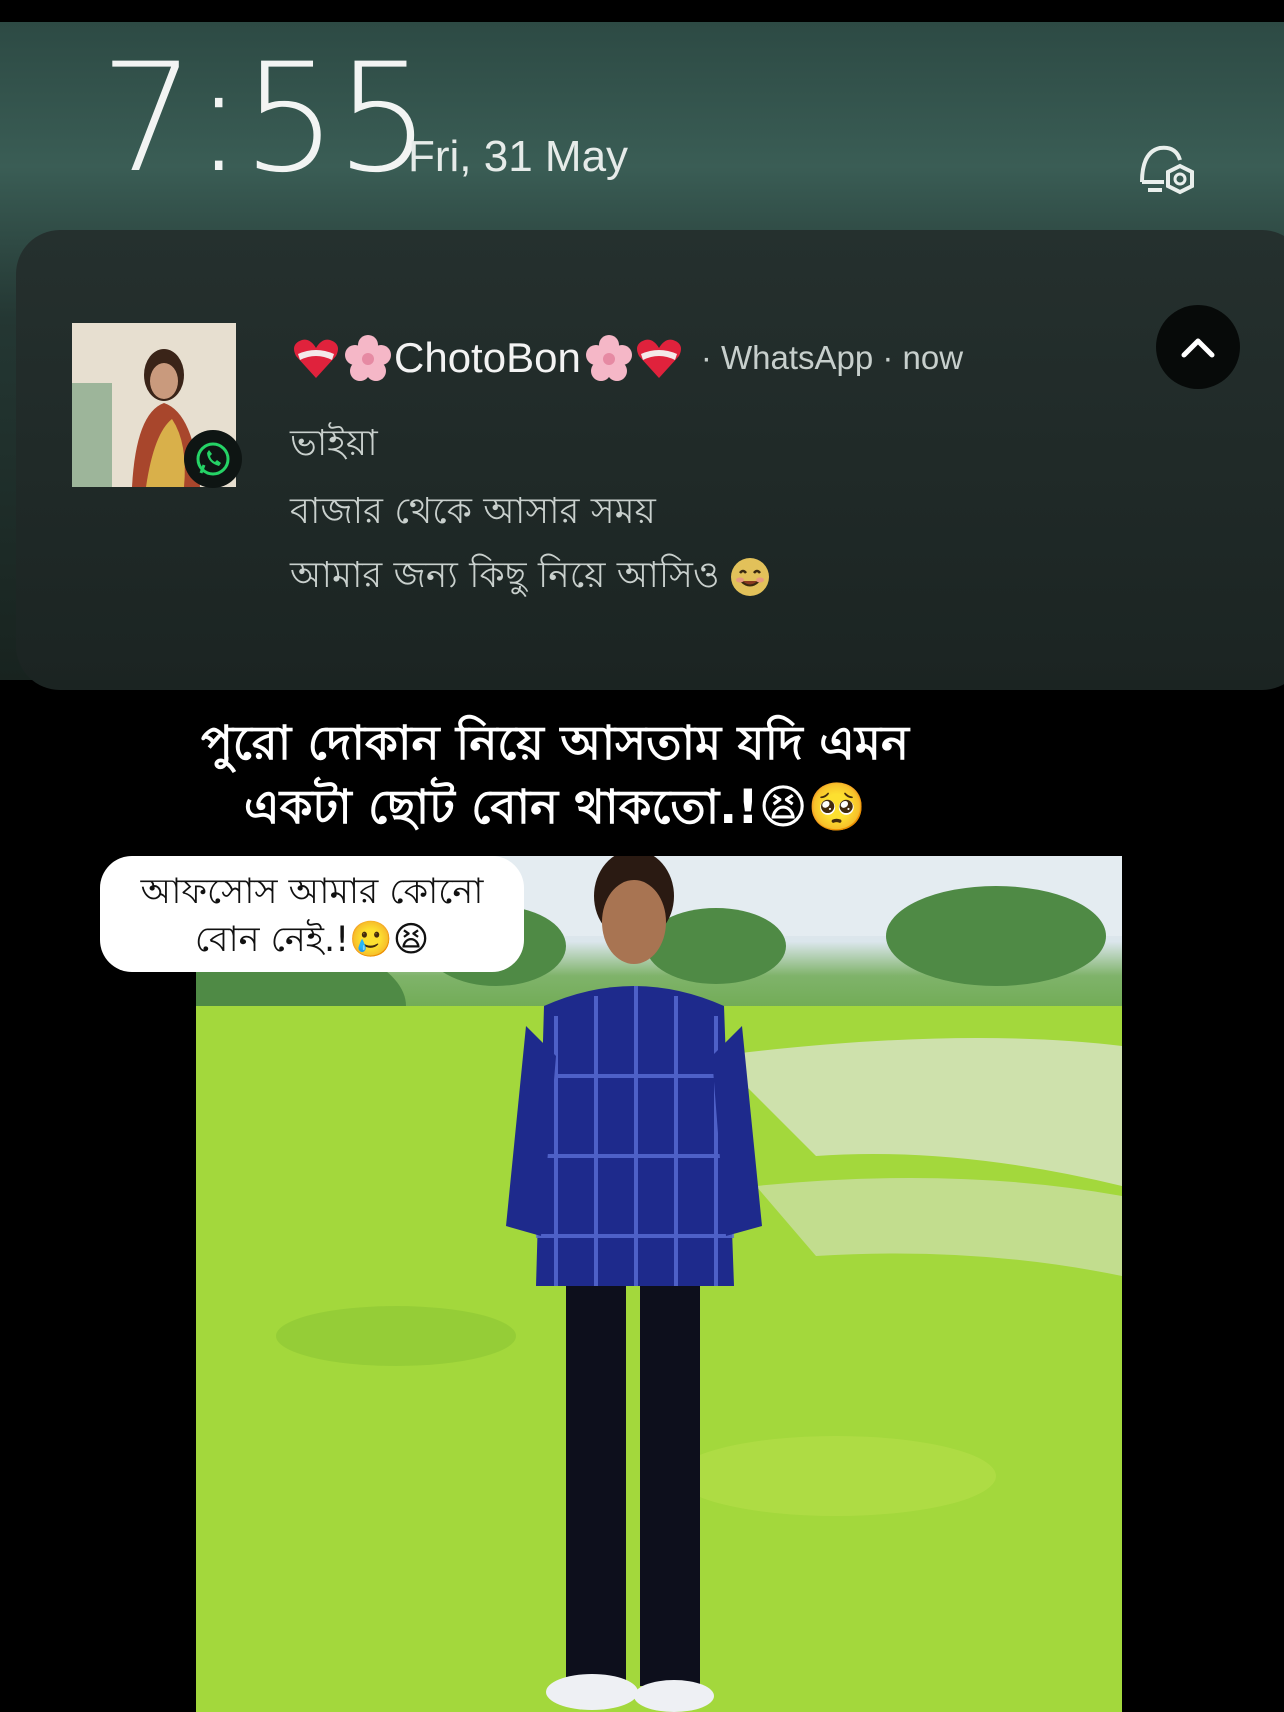 The height and width of the screenshot is (1712, 1284). Describe the element at coordinates (312, 940) in the screenshot. I see `bubble-line: বোন নেই.!🥲😫` at that location.